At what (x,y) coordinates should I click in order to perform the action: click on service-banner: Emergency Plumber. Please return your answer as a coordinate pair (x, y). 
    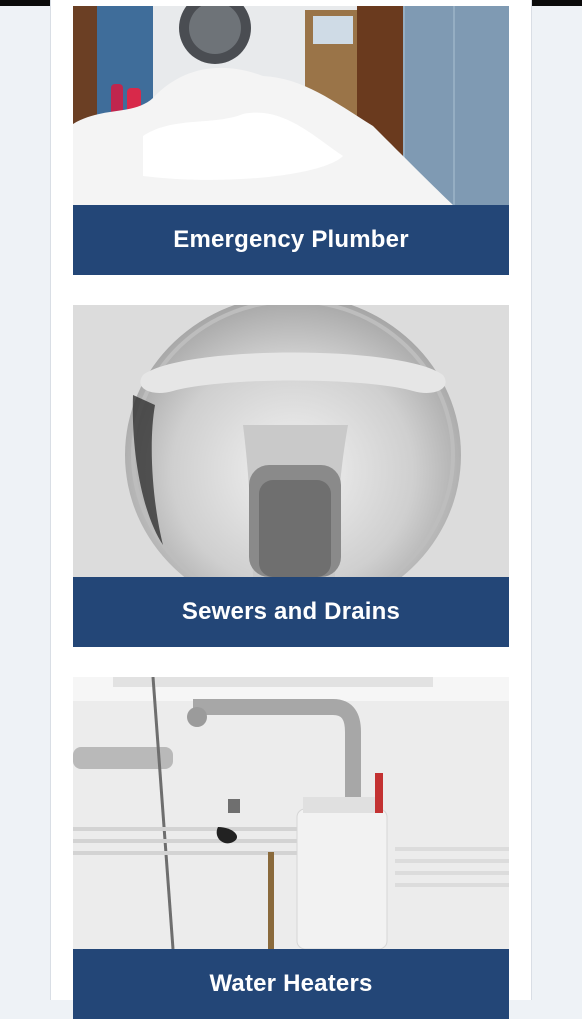
    Looking at the image, I should click on (291, 240).